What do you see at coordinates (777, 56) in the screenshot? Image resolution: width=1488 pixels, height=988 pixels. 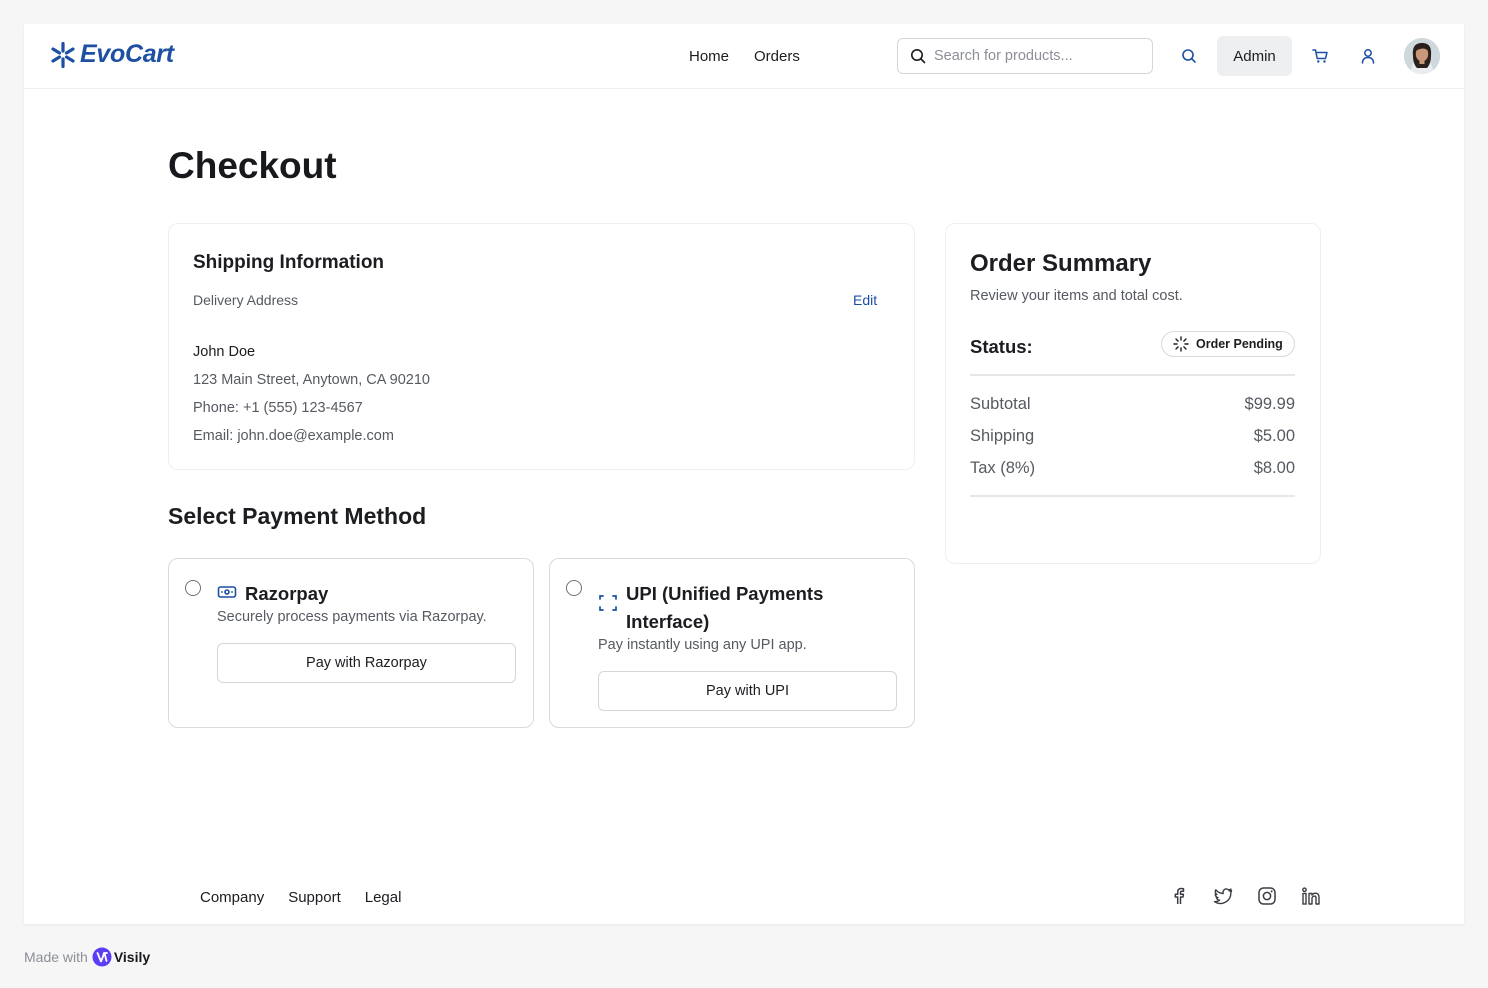 I see `nav-orders: Orders` at bounding box center [777, 56].